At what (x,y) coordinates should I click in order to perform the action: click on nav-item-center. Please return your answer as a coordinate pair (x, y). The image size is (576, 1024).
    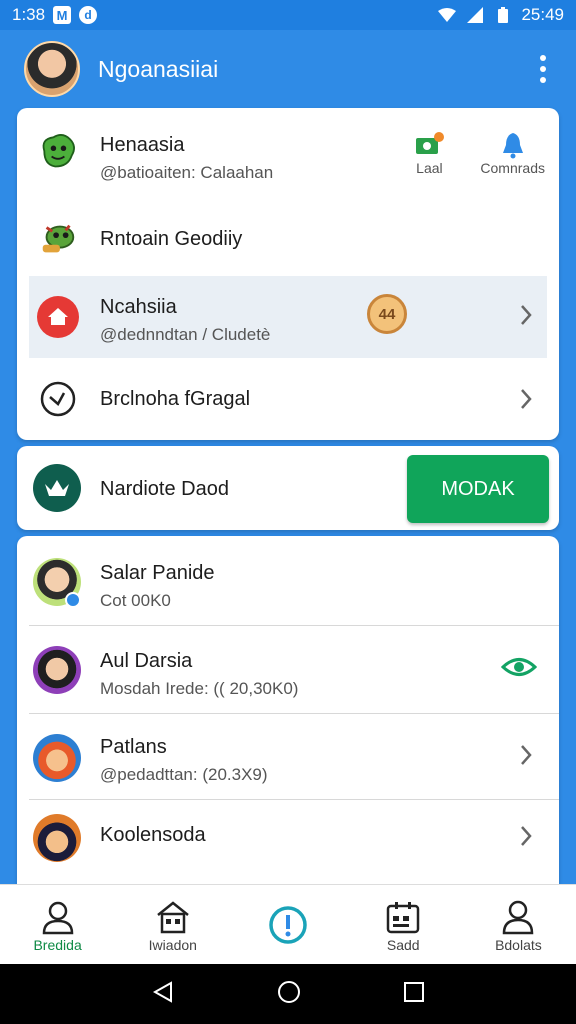
    Looking at the image, I should click on (287, 924).